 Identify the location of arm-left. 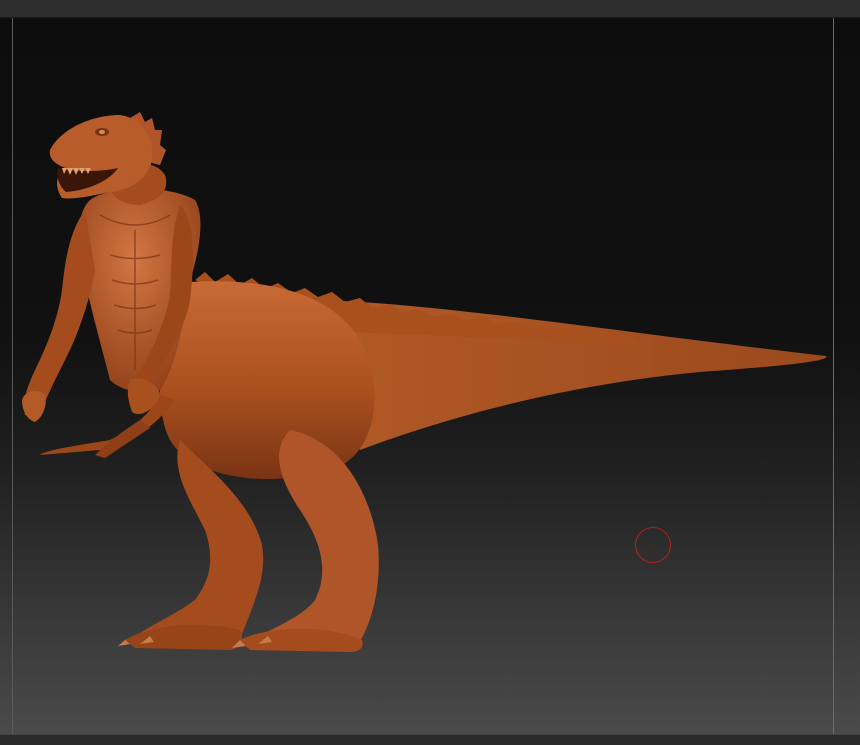
(59, 312).